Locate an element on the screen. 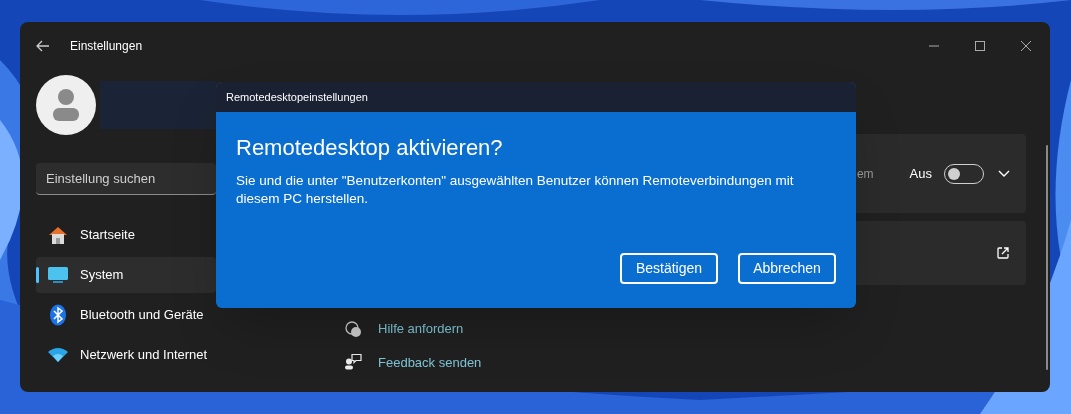 This screenshot has height=414, width=1071. nav-item: Netzwerk und Internet is located at coordinates (126, 355).